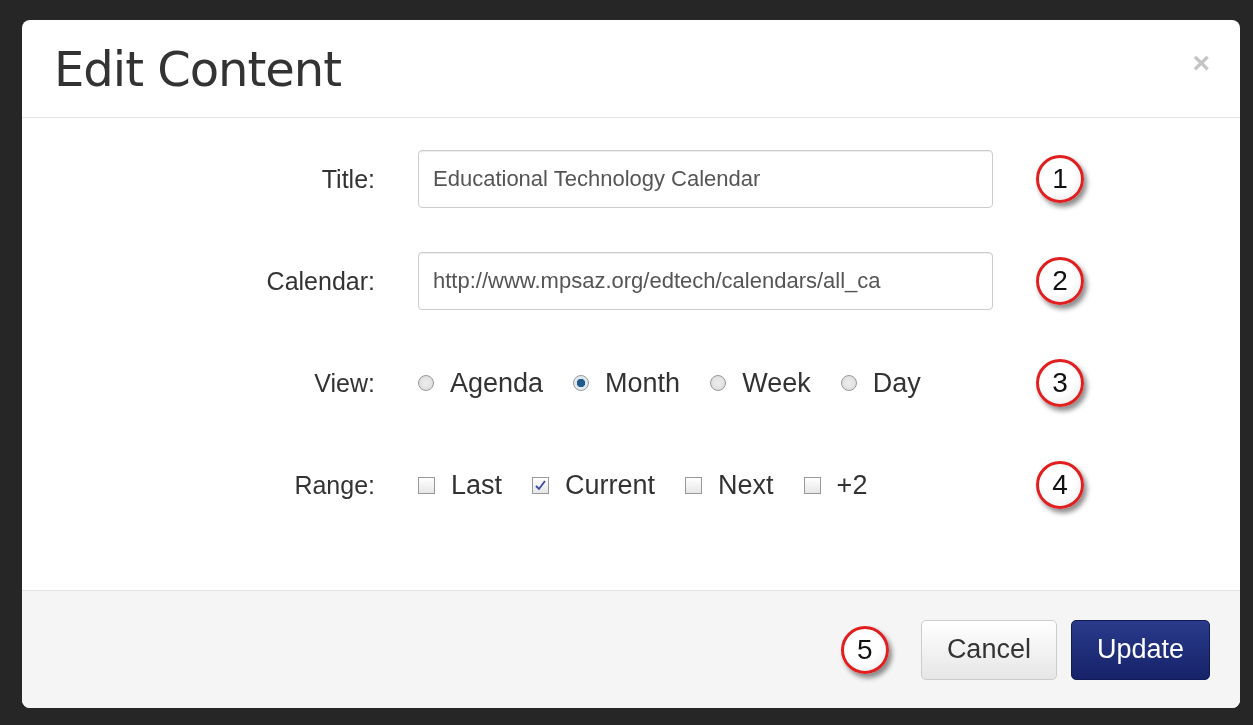  Describe the element at coordinates (760, 383) in the screenshot. I see `radio-option: Week` at that location.